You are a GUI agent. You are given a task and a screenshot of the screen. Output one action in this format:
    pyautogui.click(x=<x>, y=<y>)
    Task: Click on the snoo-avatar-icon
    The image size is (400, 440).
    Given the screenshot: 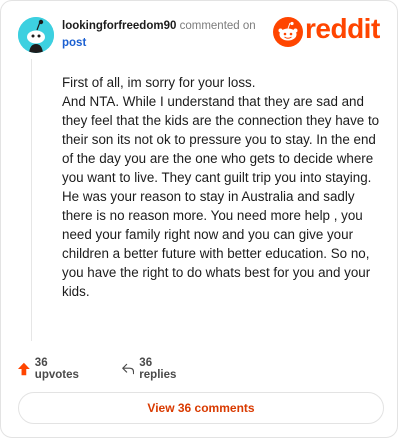 What is the action you would take?
    pyautogui.click(x=36, y=35)
    